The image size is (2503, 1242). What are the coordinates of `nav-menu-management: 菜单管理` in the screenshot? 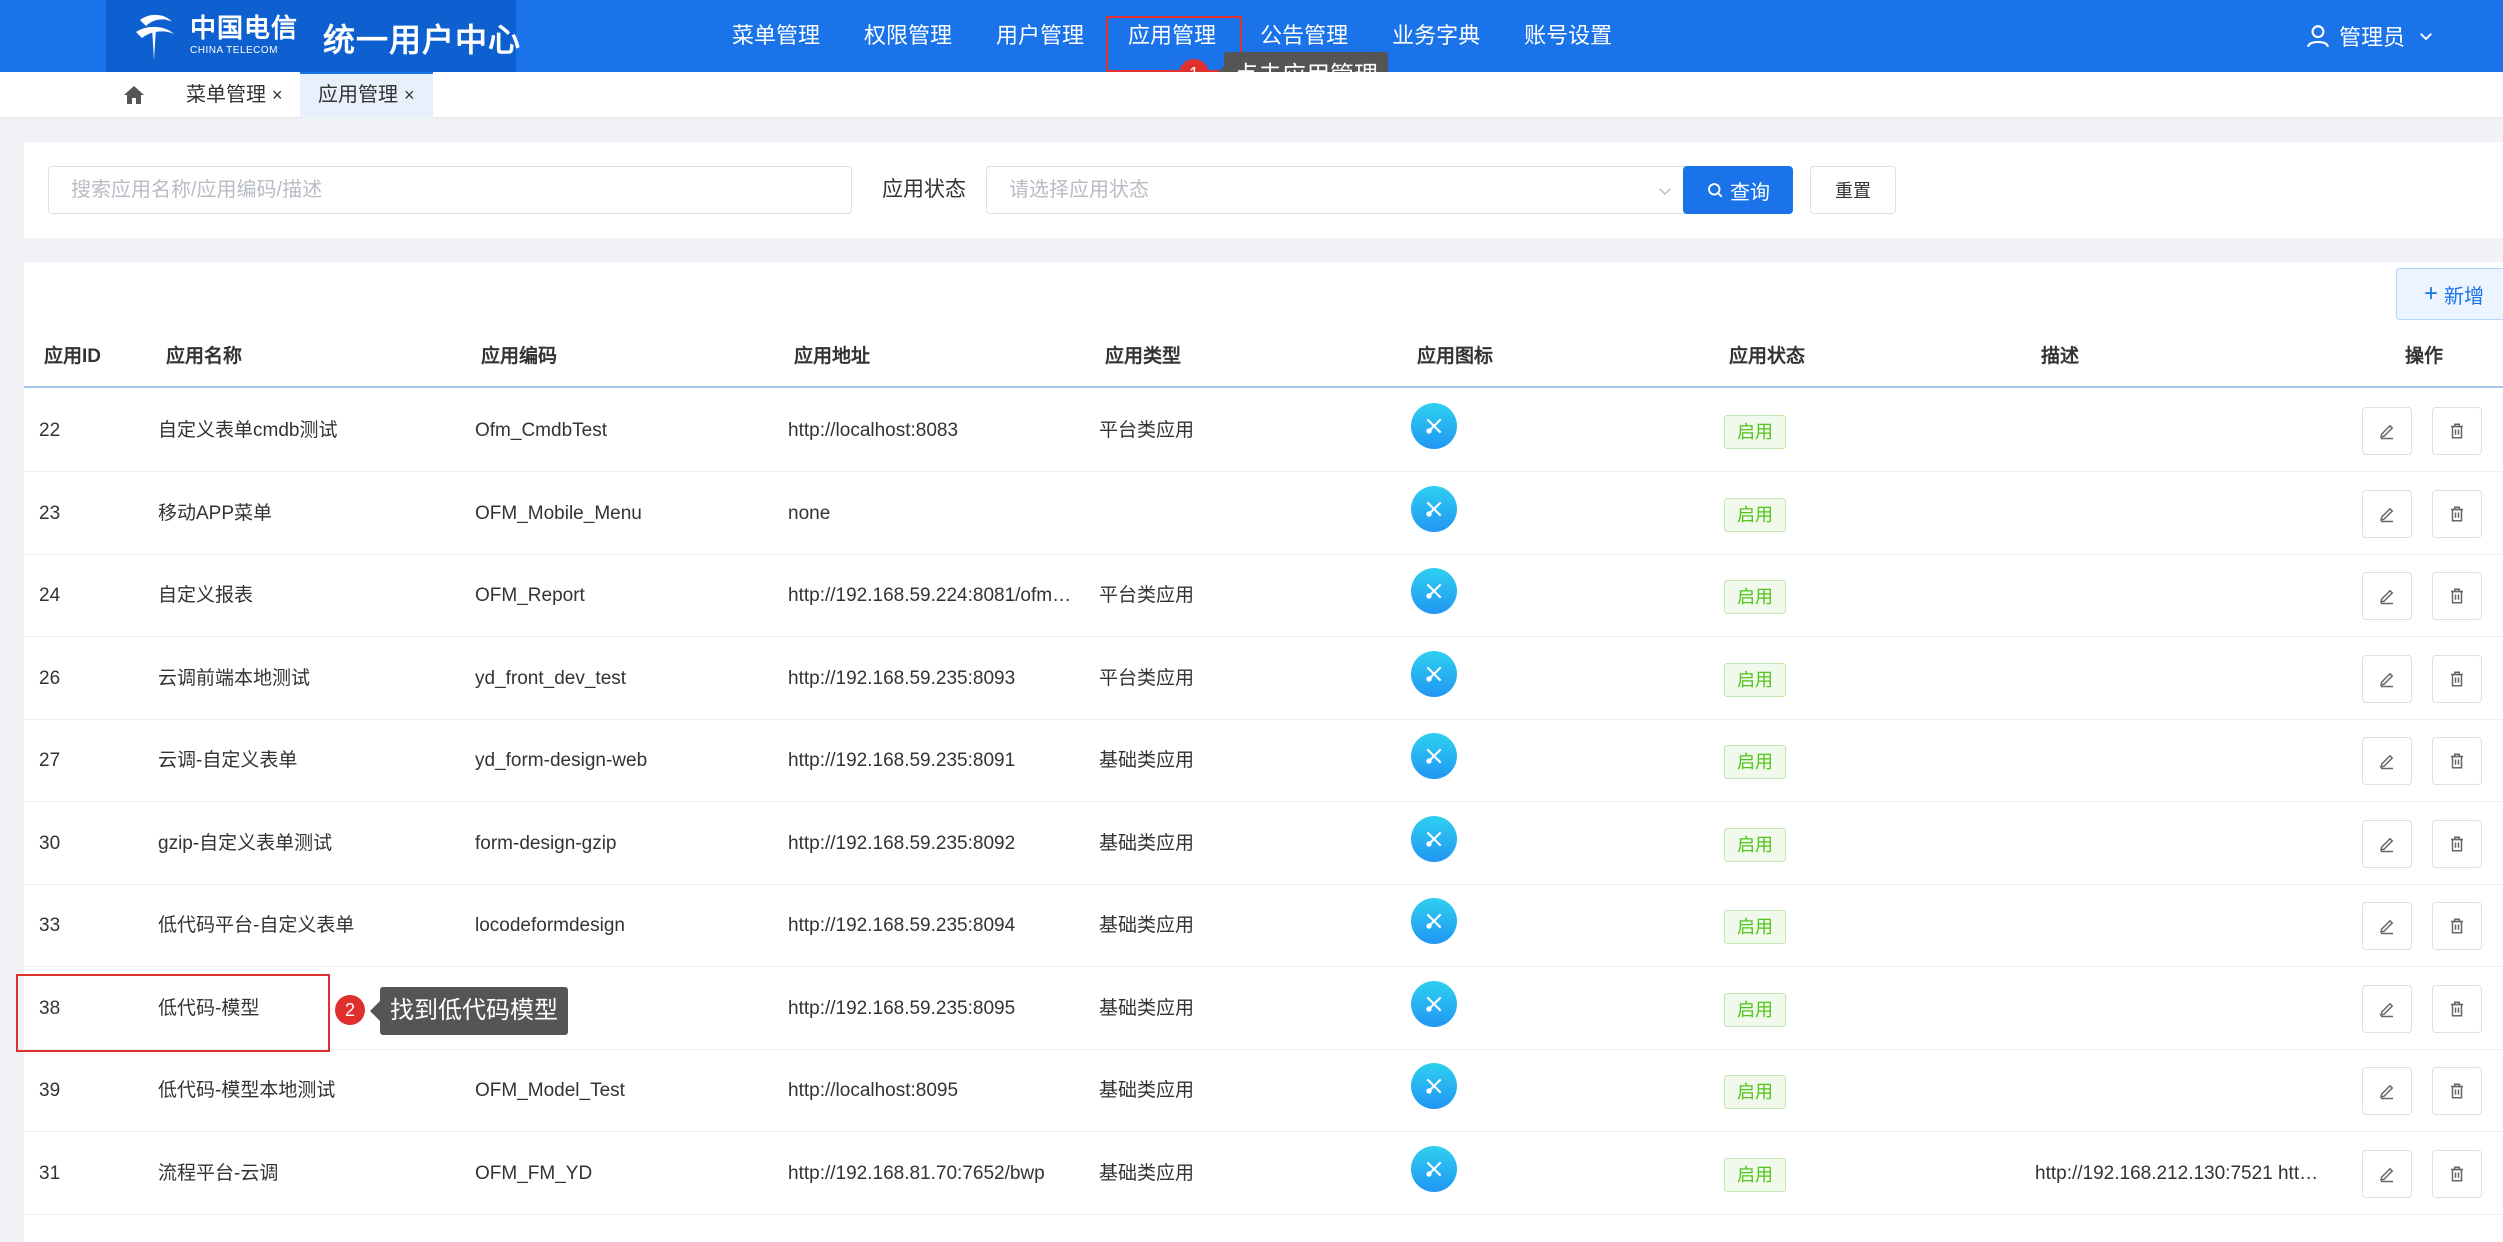 It's located at (776, 36).